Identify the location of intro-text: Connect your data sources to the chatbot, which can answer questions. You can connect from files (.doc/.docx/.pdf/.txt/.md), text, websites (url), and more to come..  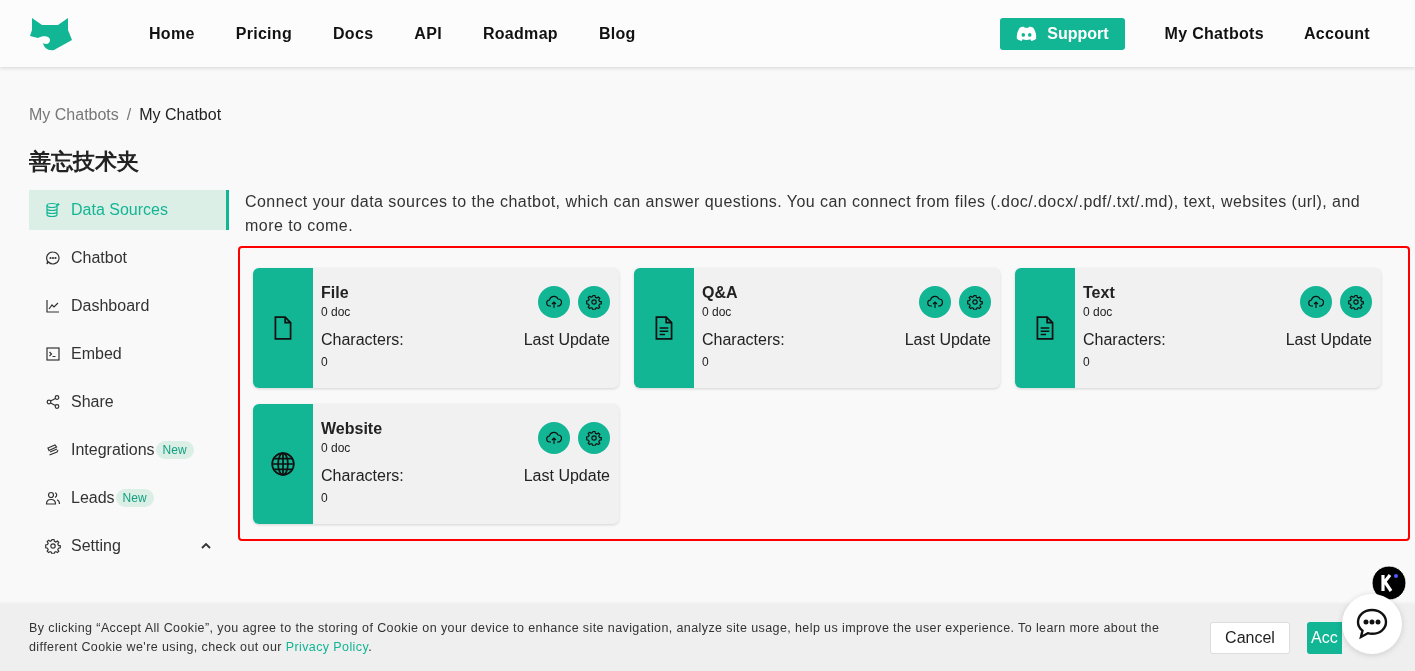
(803, 214).